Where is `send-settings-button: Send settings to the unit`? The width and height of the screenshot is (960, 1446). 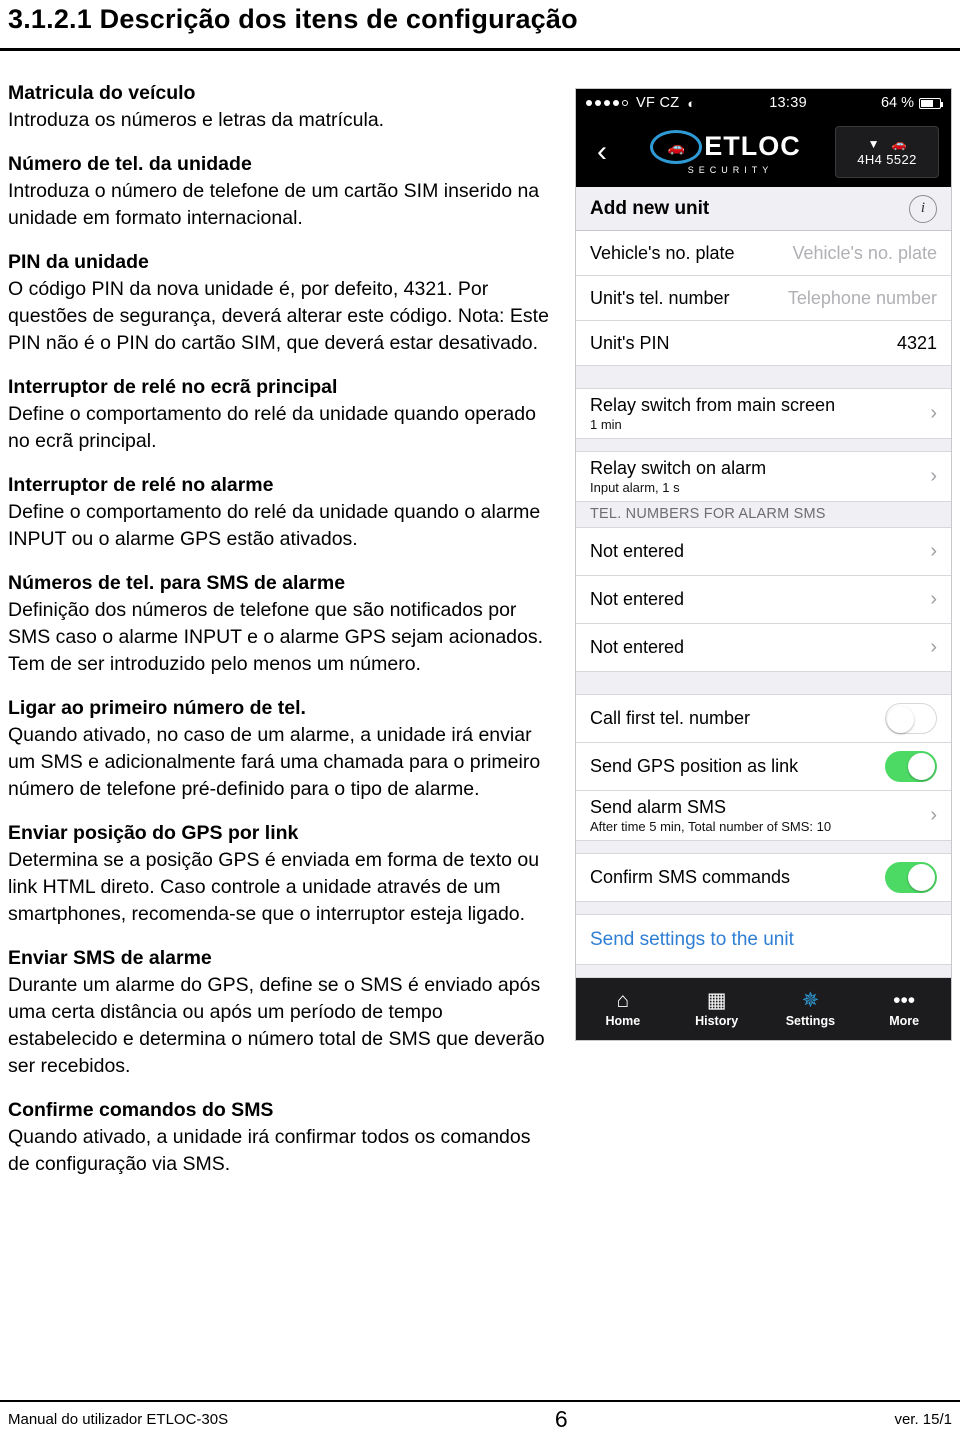 send-settings-button: Send settings to the unit is located at coordinates (763, 940).